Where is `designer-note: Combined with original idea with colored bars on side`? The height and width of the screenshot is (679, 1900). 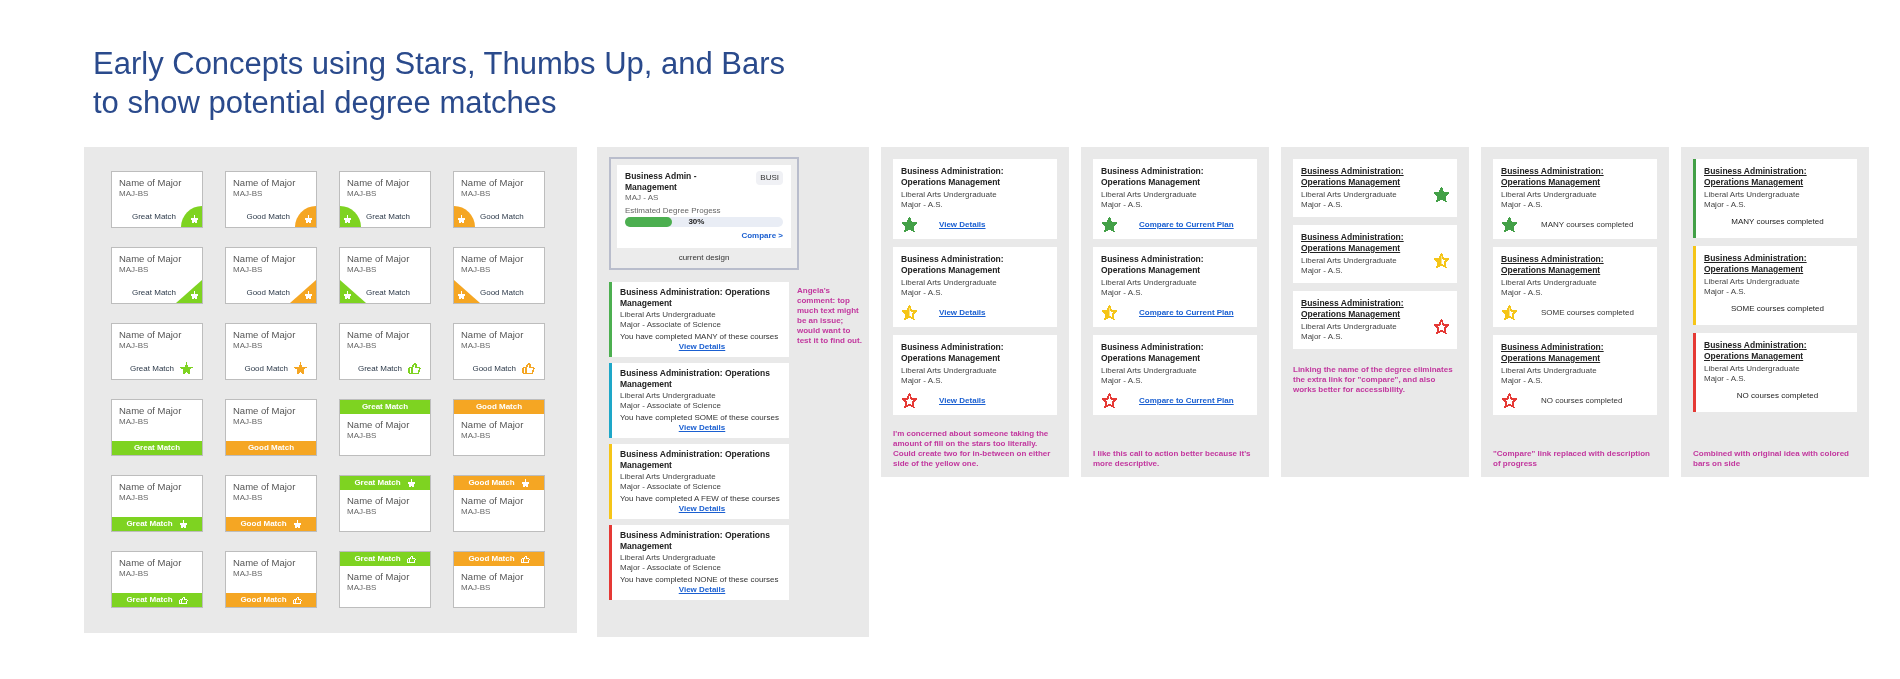
designer-note: Combined with original idea with colored bars on side is located at coordinates (1771, 459).